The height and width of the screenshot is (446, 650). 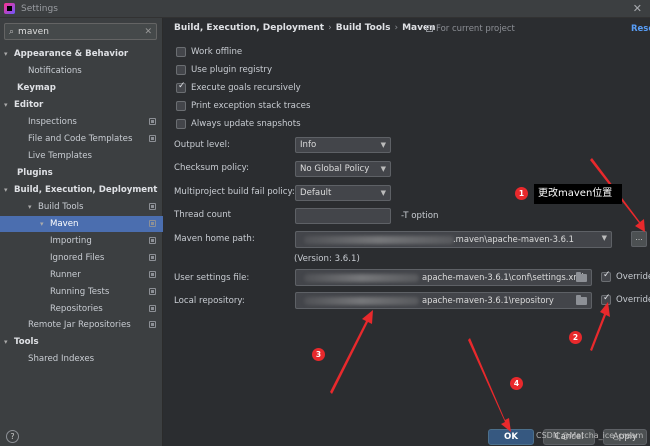 What do you see at coordinates (73, 31) in the screenshot?
I see `search-input` at bounding box center [73, 31].